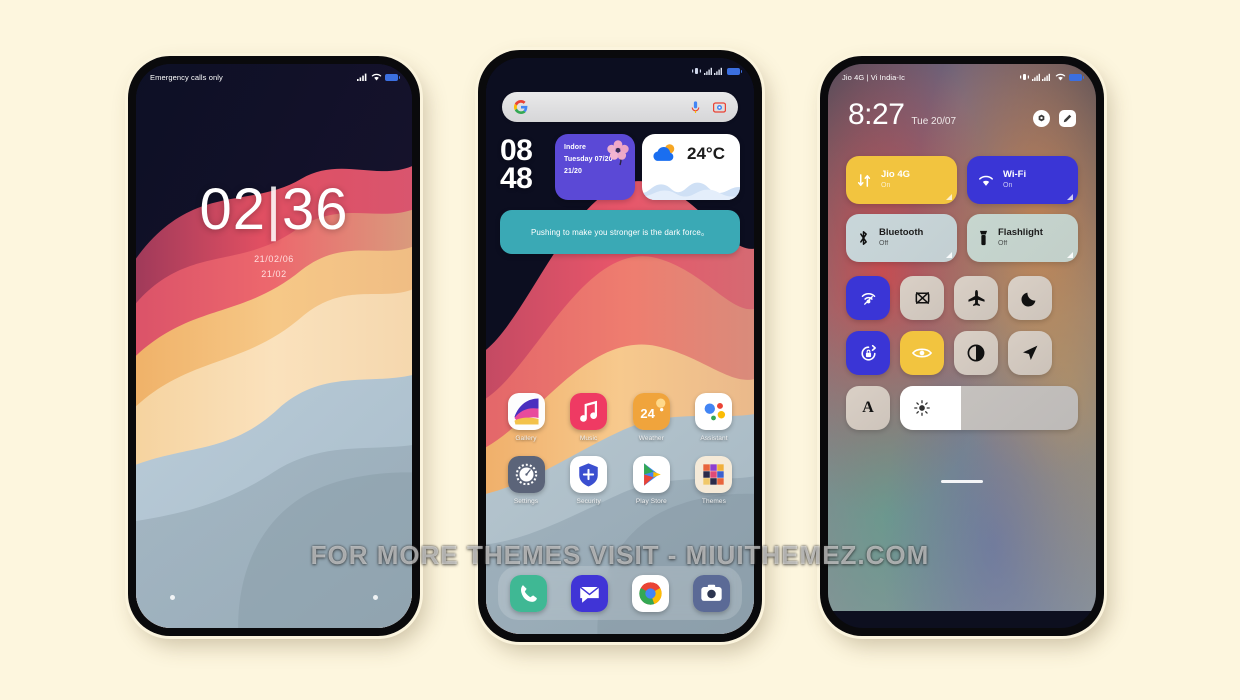 The height and width of the screenshot is (700, 1240). What do you see at coordinates (620, 107) in the screenshot?
I see `google-search-bar` at bounding box center [620, 107].